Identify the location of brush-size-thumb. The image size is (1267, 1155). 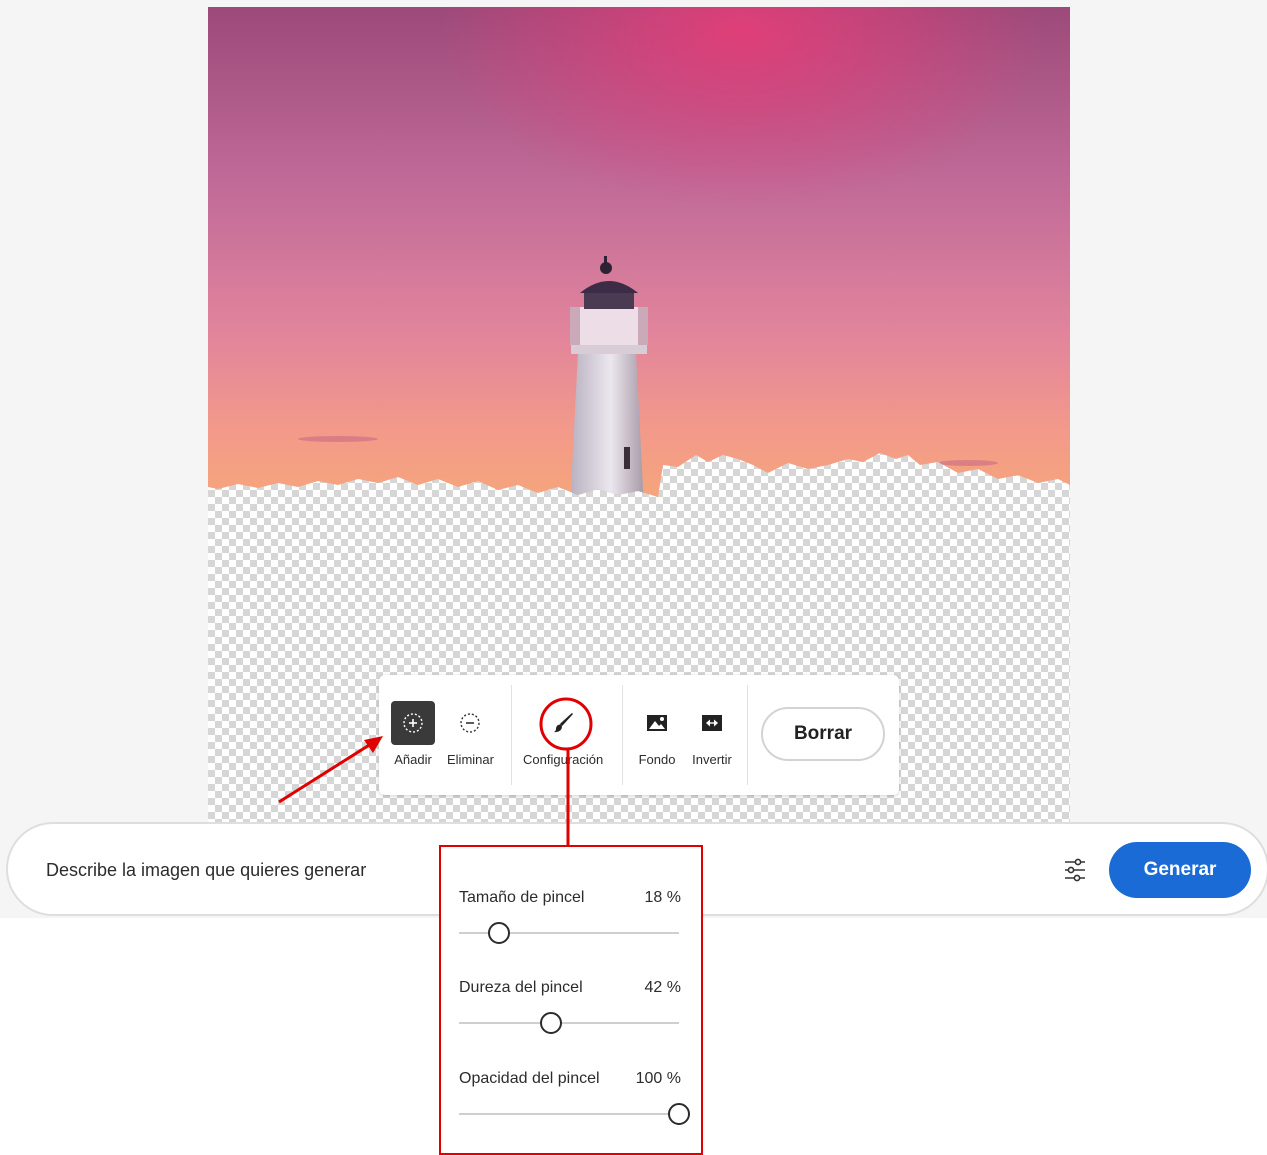
(498, 933).